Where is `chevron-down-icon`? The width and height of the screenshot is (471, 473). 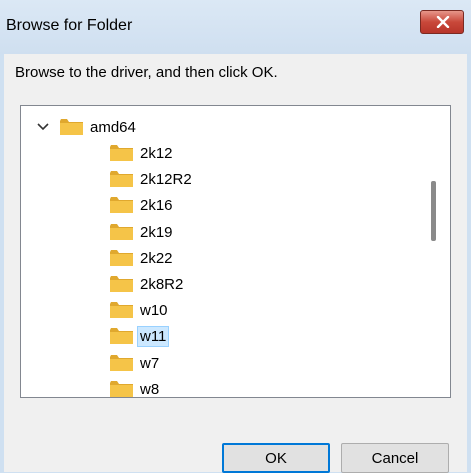
chevron-down-icon is located at coordinates (43, 127).